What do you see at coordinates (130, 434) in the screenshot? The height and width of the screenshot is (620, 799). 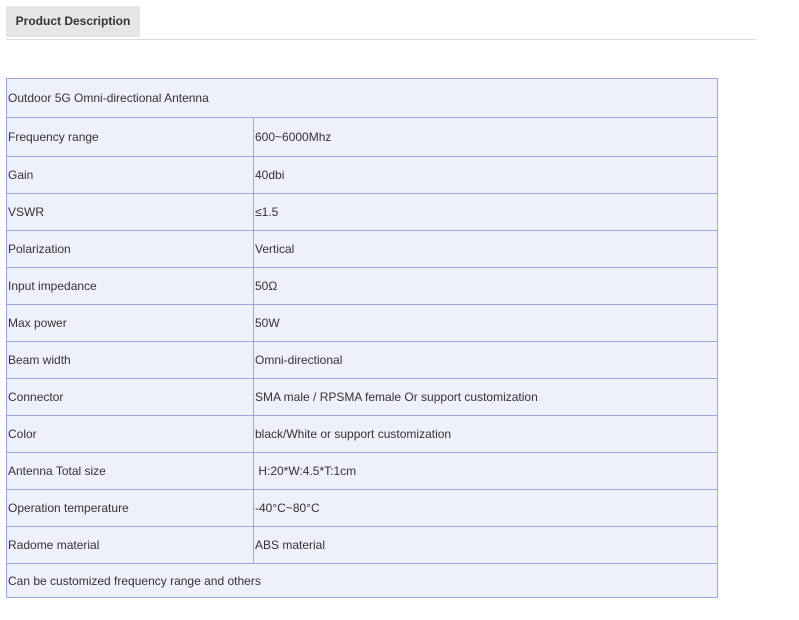 I see `spec-label: Color` at bounding box center [130, 434].